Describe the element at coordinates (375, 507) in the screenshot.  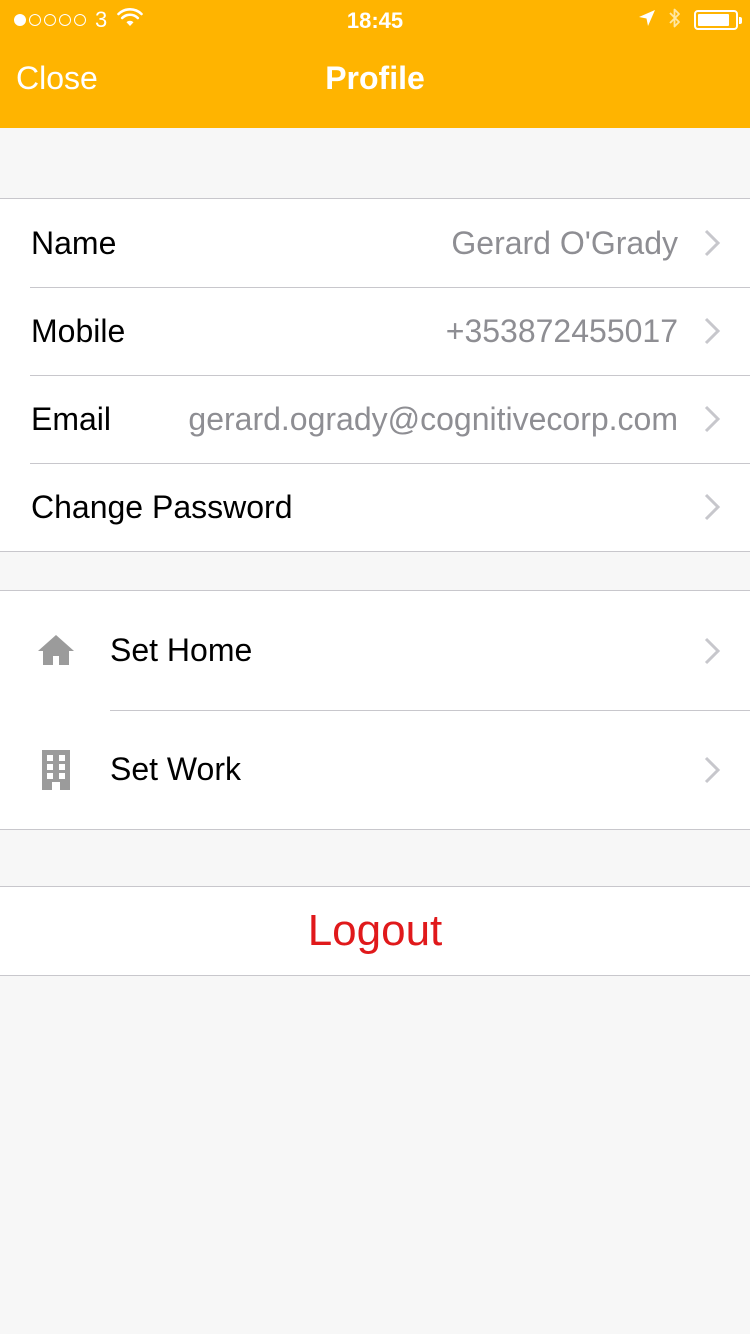
I see `change-password-row: Change Password` at that location.